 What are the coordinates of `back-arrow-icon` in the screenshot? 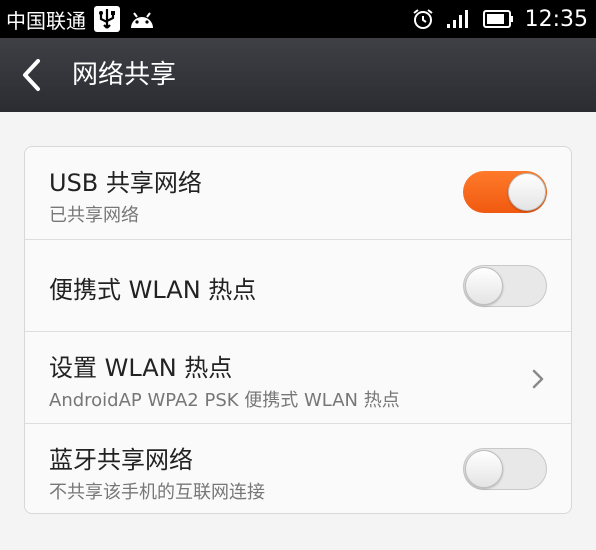 It's located at (31, 75).